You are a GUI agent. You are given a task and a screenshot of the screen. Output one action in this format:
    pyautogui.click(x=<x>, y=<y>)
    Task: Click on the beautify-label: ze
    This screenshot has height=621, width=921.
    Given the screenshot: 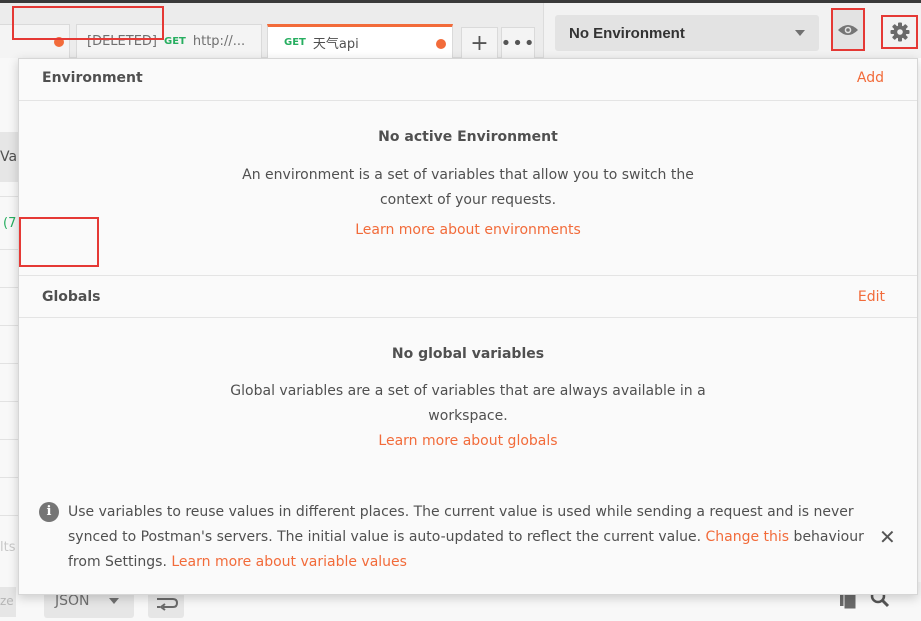 What is the action you would take?
    pyautogui.click(x=7, y=601)
    